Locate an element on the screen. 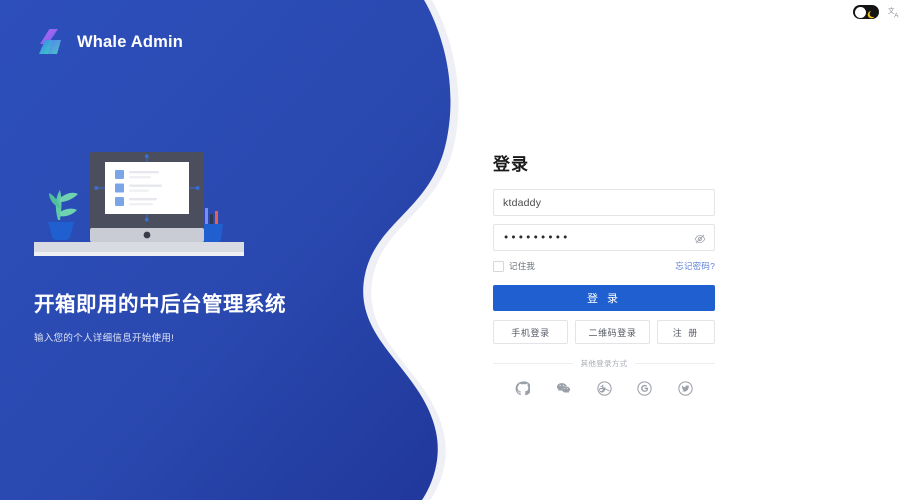 This screenshot has height=500, width=911. whale-admin-logo-icon is located at coordinates (51, 42).